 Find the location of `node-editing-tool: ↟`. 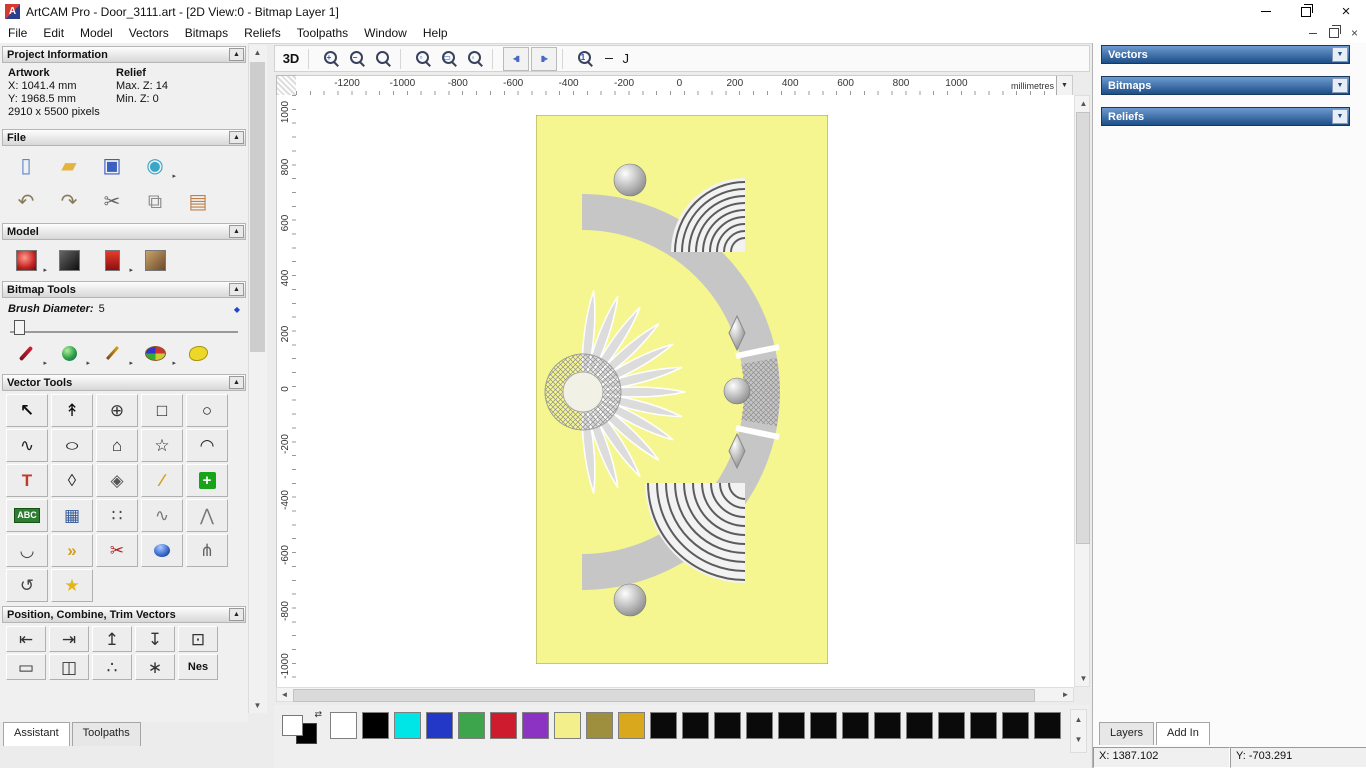

node-editing-tool: ↟ is located at coordinates (72, 410).